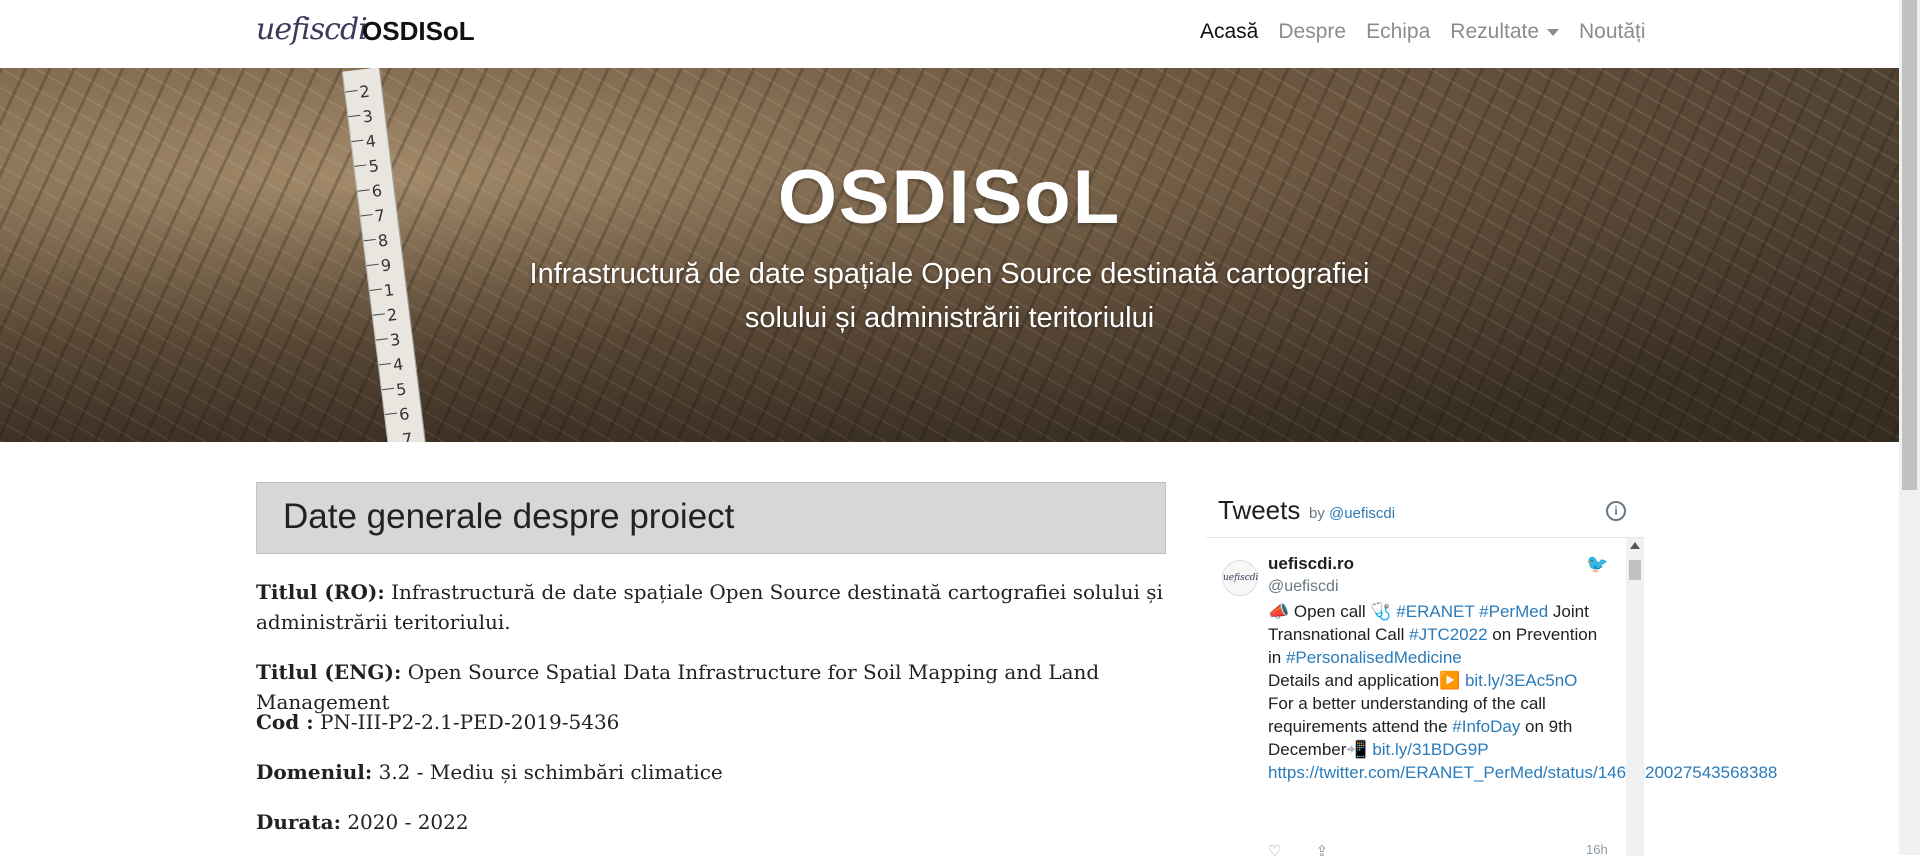 This screenshot has height=860, width=1920. I want to click on nav-item-rezultate: Rezultate, so click(1505, 32).